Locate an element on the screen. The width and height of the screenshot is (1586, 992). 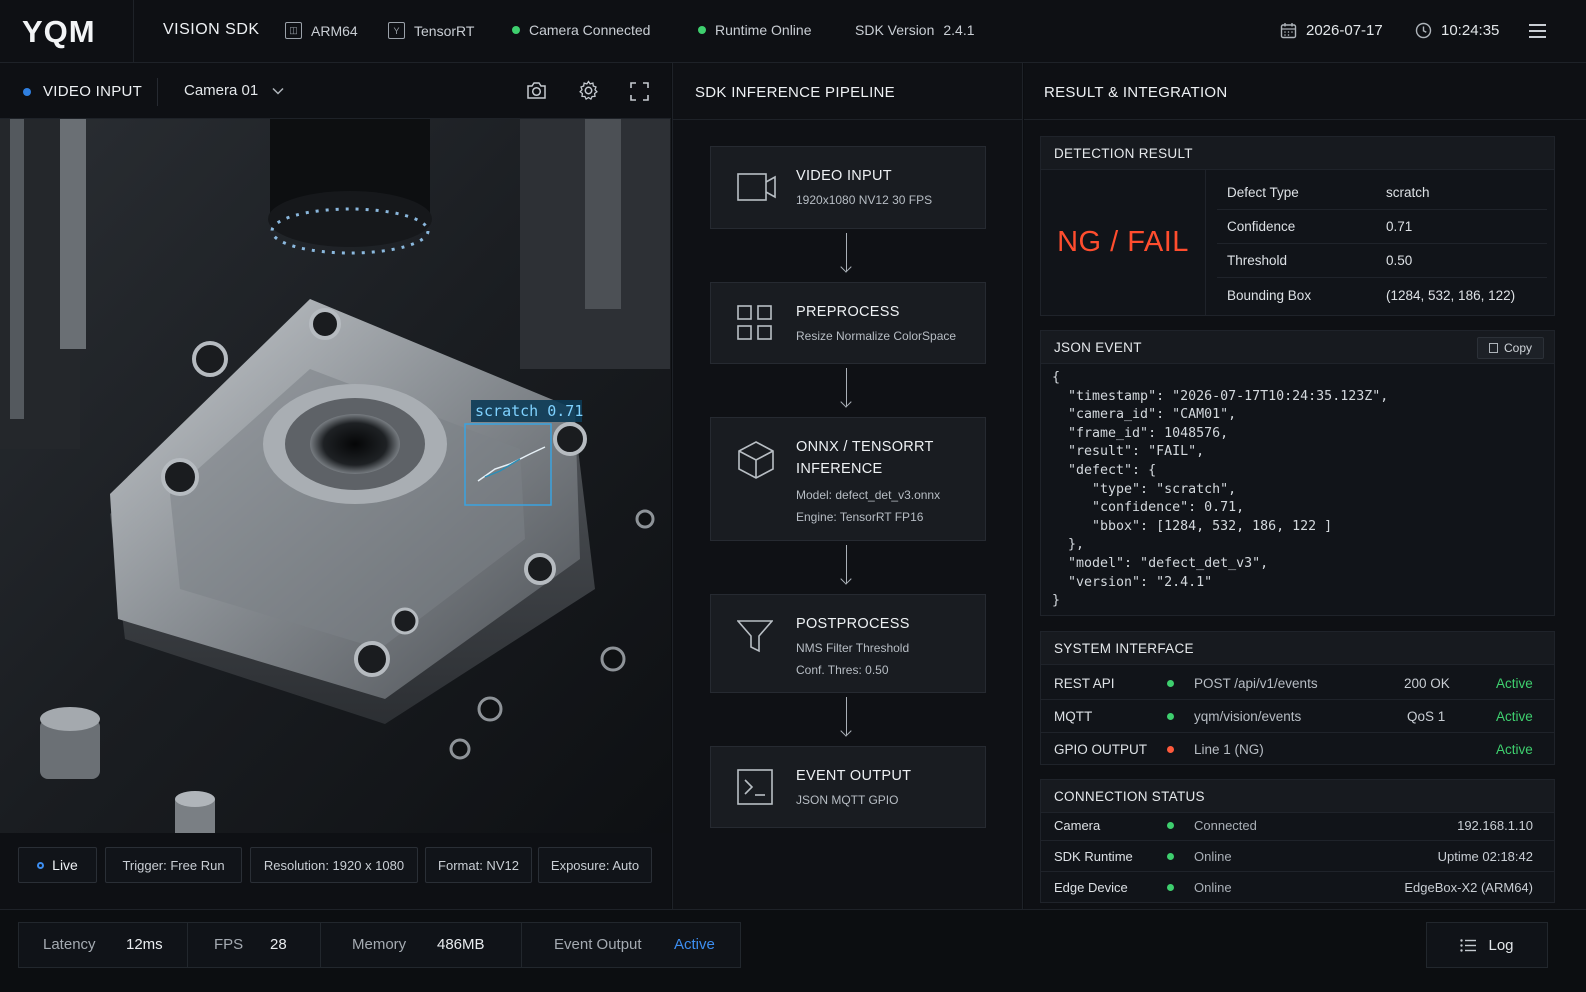
fps-value: 28 is located at coordinates (278, 944).